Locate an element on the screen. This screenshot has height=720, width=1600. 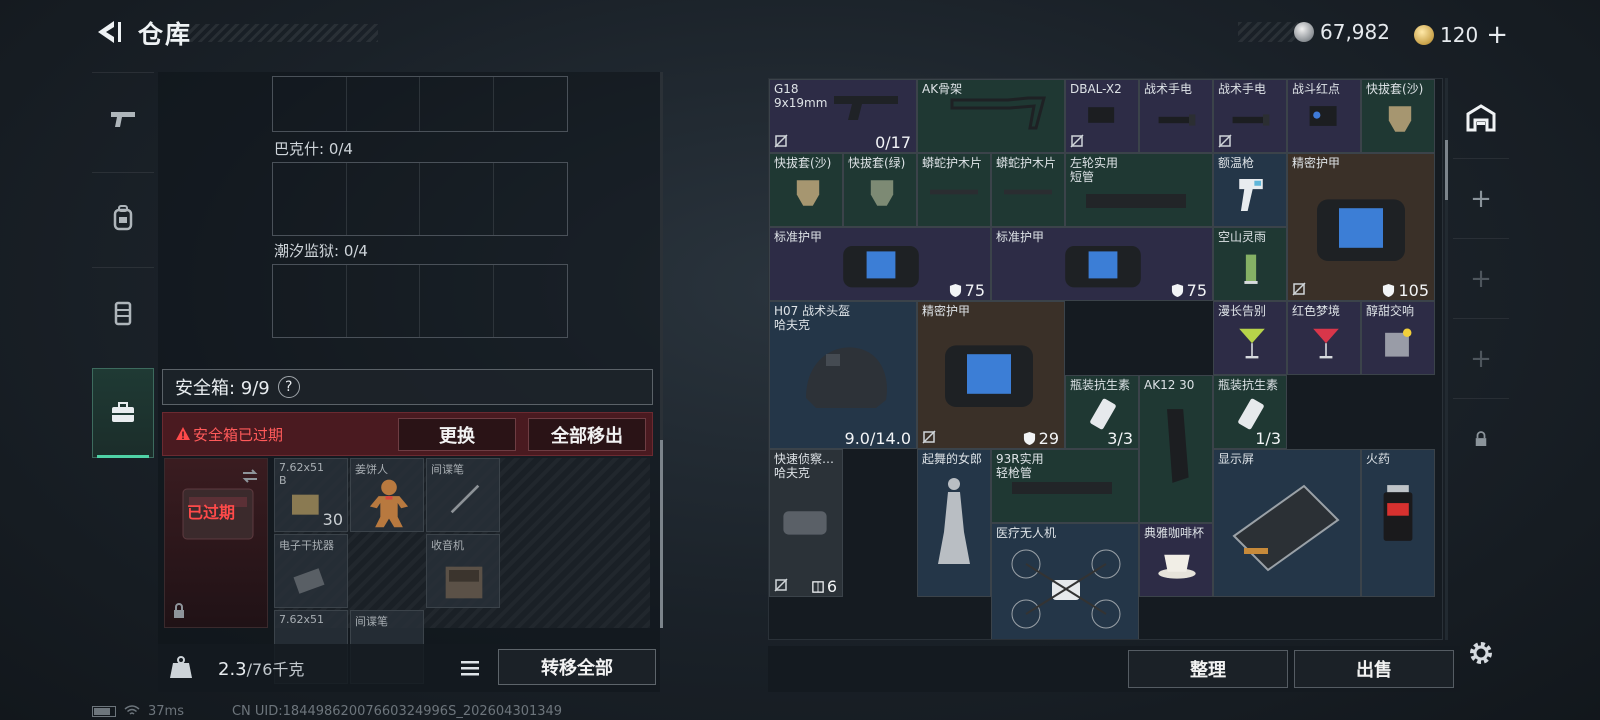
item-name: 7.62x51 is located at coordinates (301, 619).